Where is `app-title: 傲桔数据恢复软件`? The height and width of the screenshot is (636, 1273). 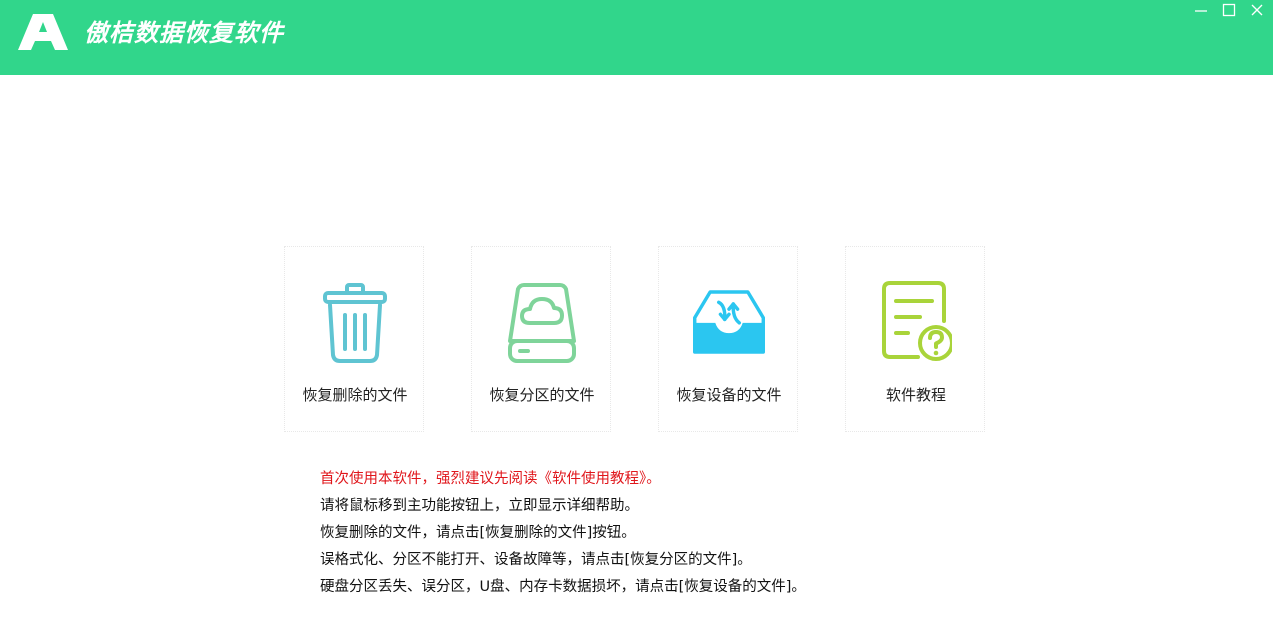 app-title: 傲桔数据恢复软件 is located at coordinates (184, 33).